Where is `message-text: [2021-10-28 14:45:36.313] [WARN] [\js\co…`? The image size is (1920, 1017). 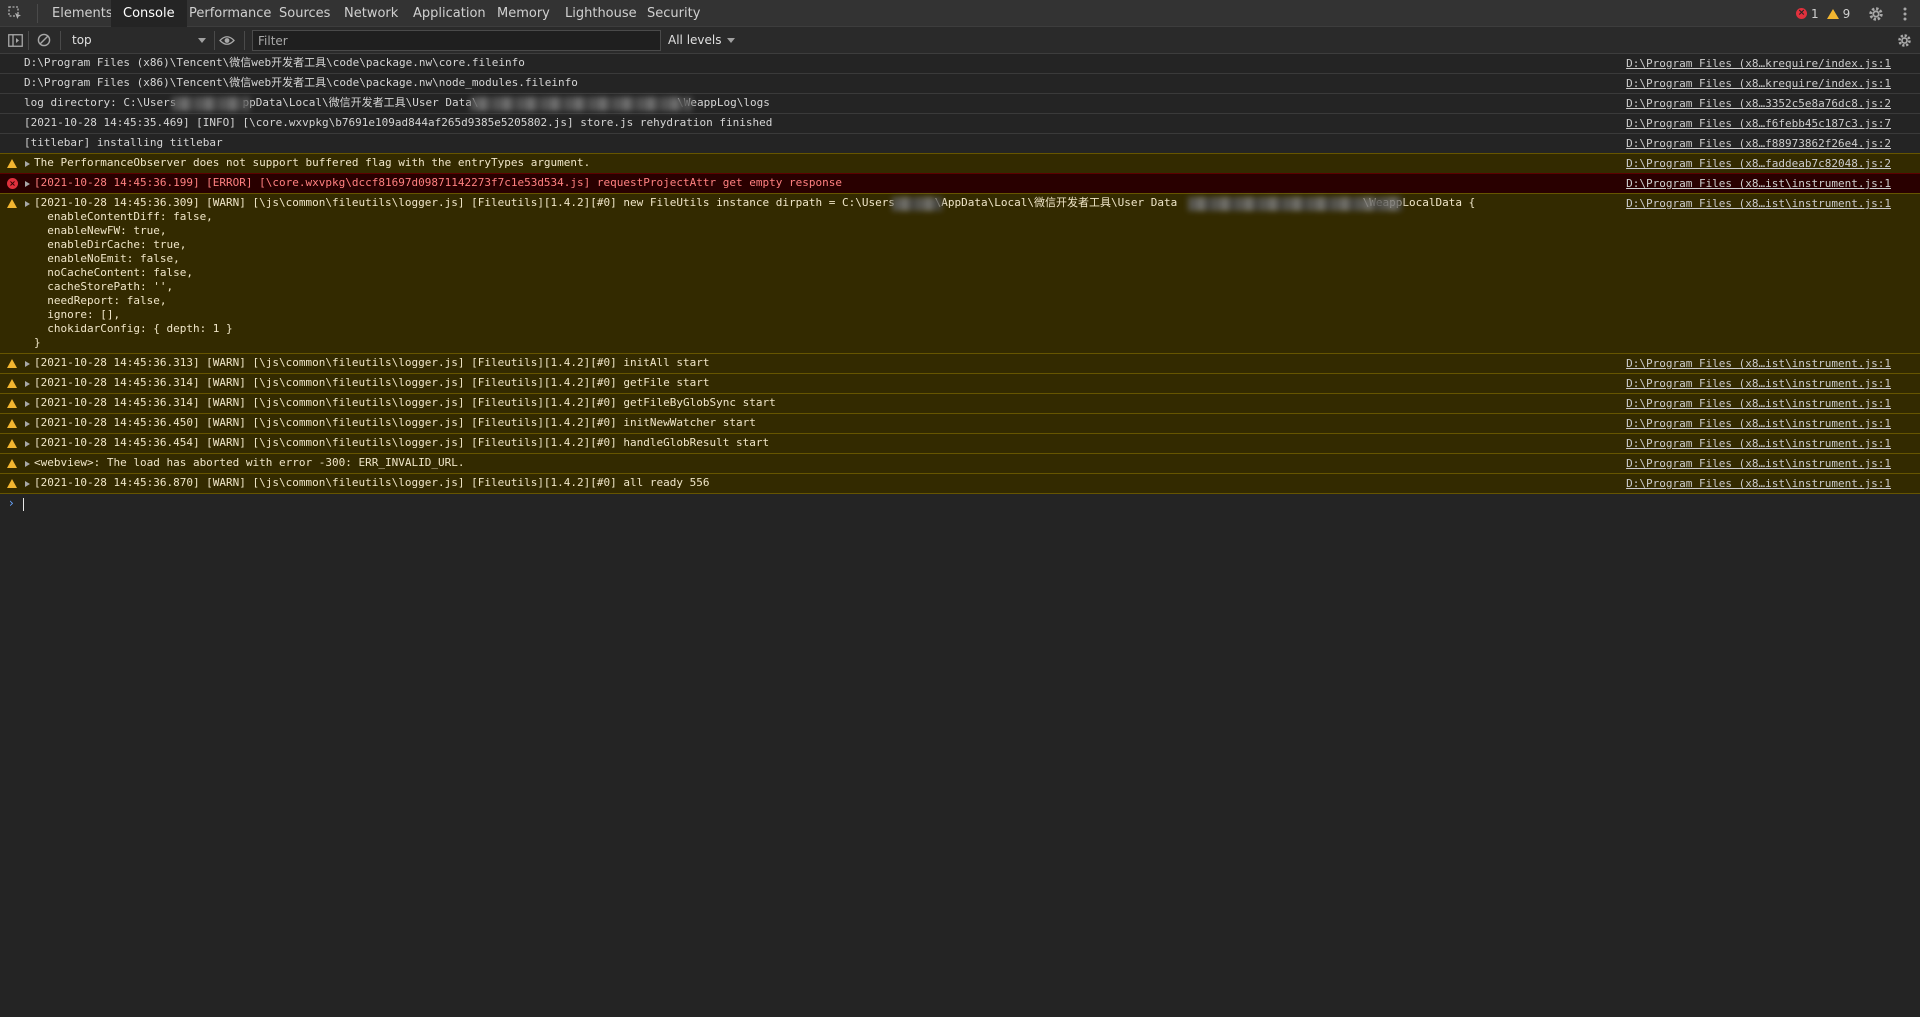 message-text: [2021-10-28 14:45:36.313] [WARN] [\js\co… is located at coordinates (829, 363).